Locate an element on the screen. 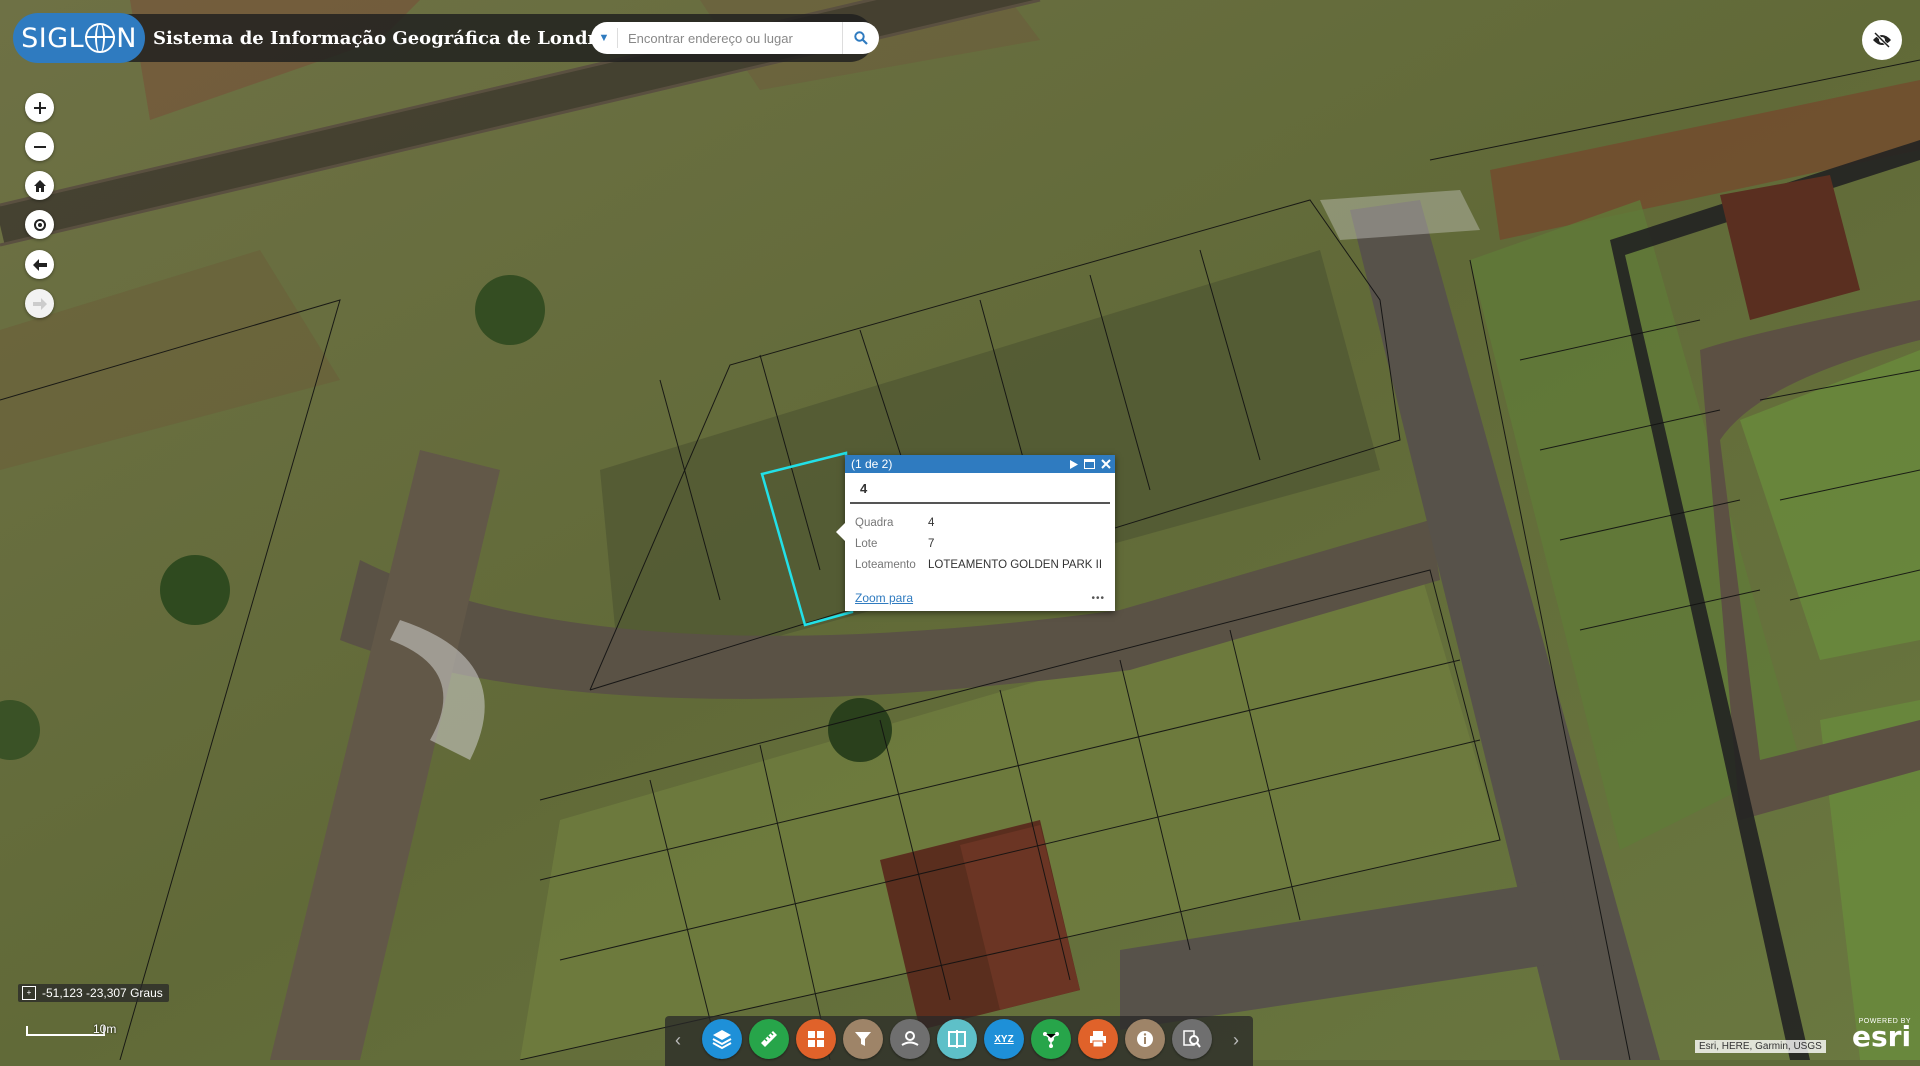 The image size is (1920, 1066). bottom-toolbar: ‹ › XYZ is located at coordinates (959, 1041).